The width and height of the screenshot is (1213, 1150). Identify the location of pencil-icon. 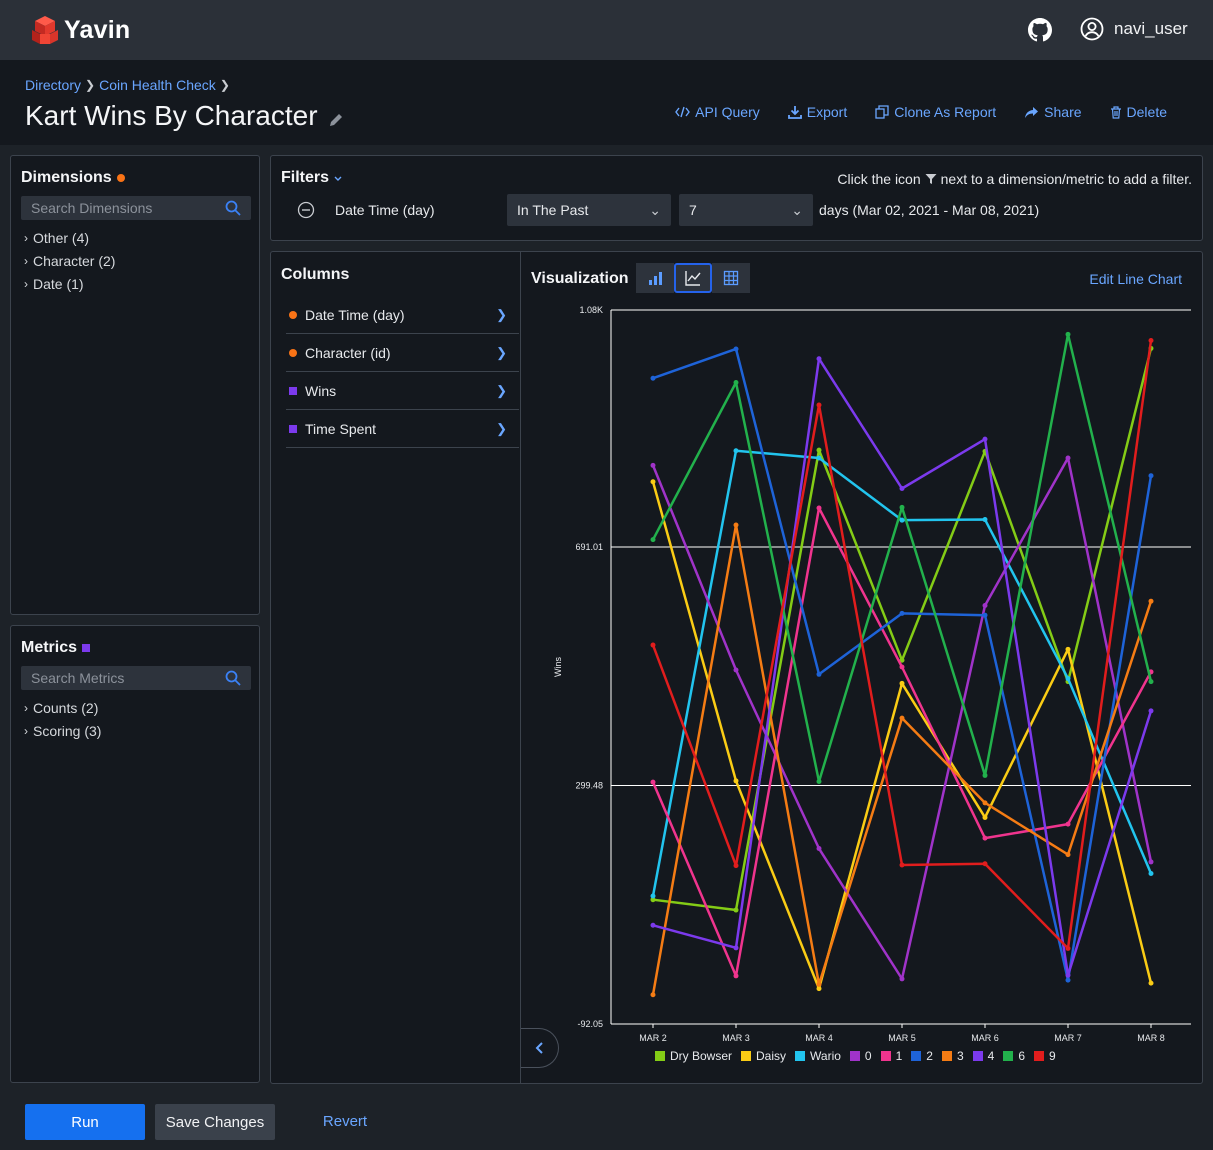
(336, 120).